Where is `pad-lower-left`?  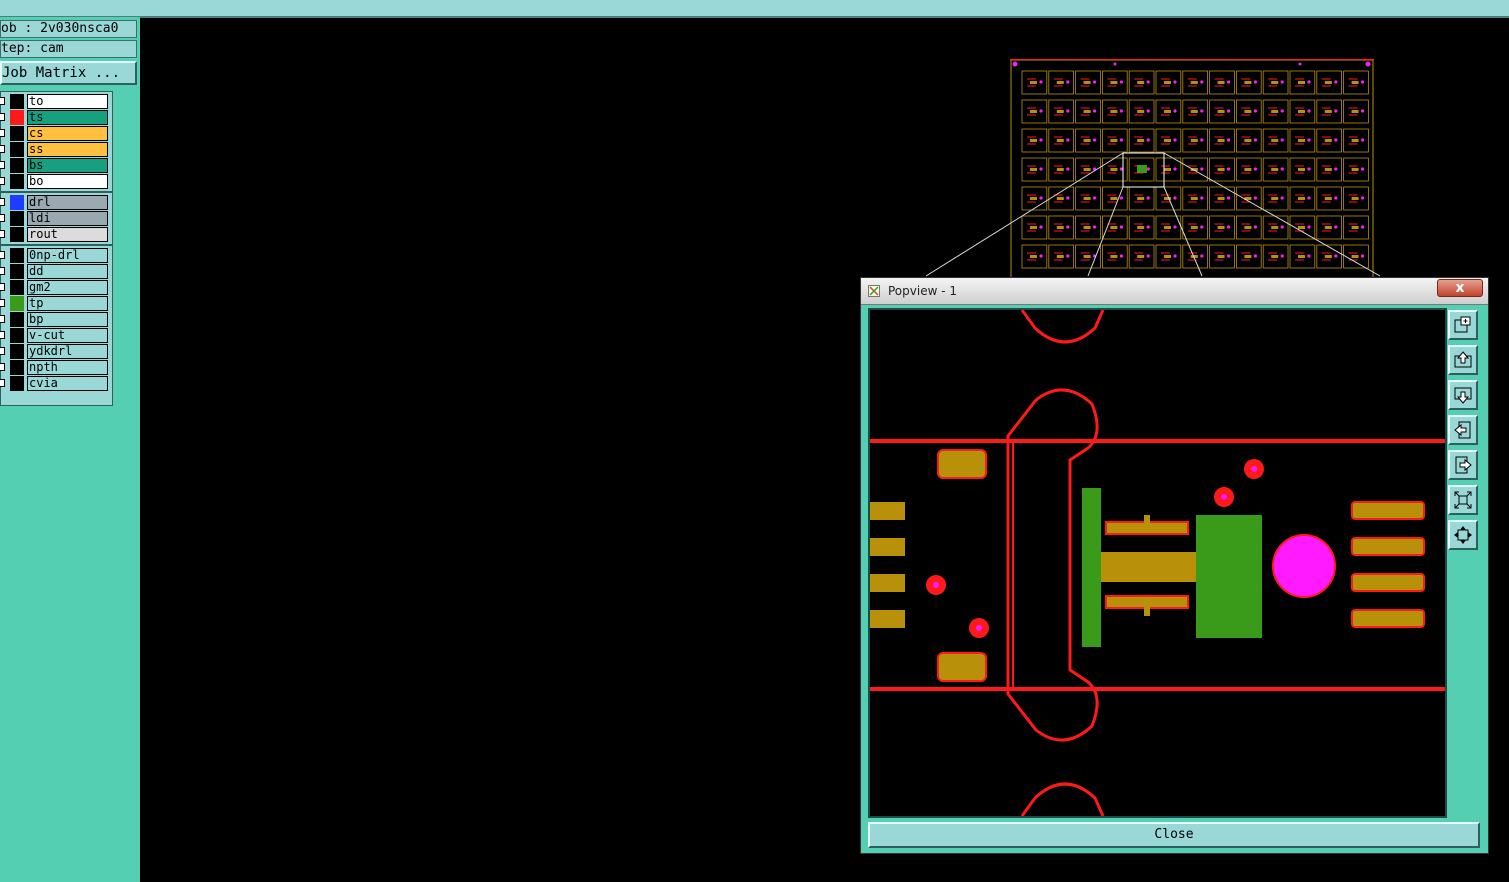 pad-lower-left is located at coordinates (962, 667).